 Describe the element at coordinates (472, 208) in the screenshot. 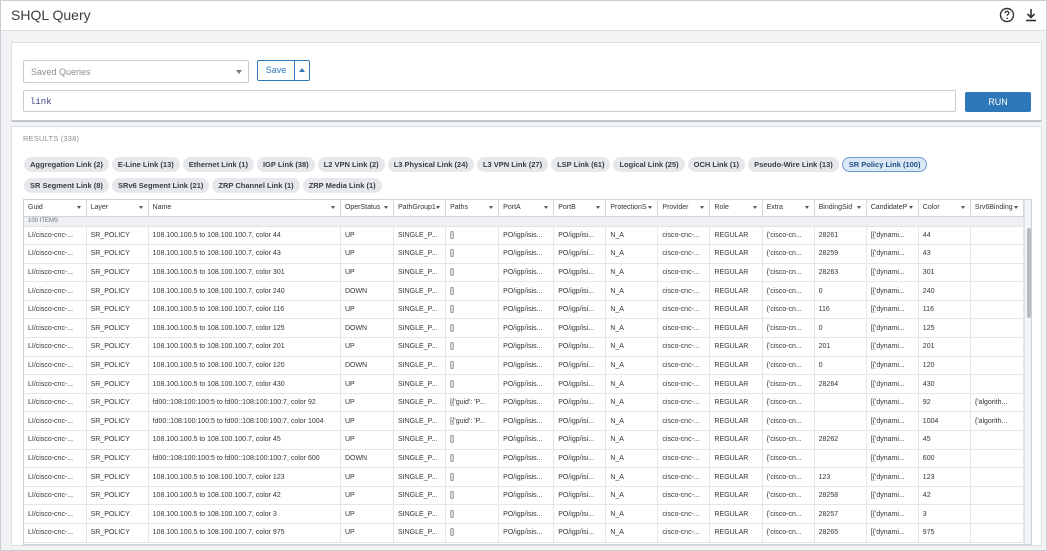

I see `column-header: Paths` at that location.